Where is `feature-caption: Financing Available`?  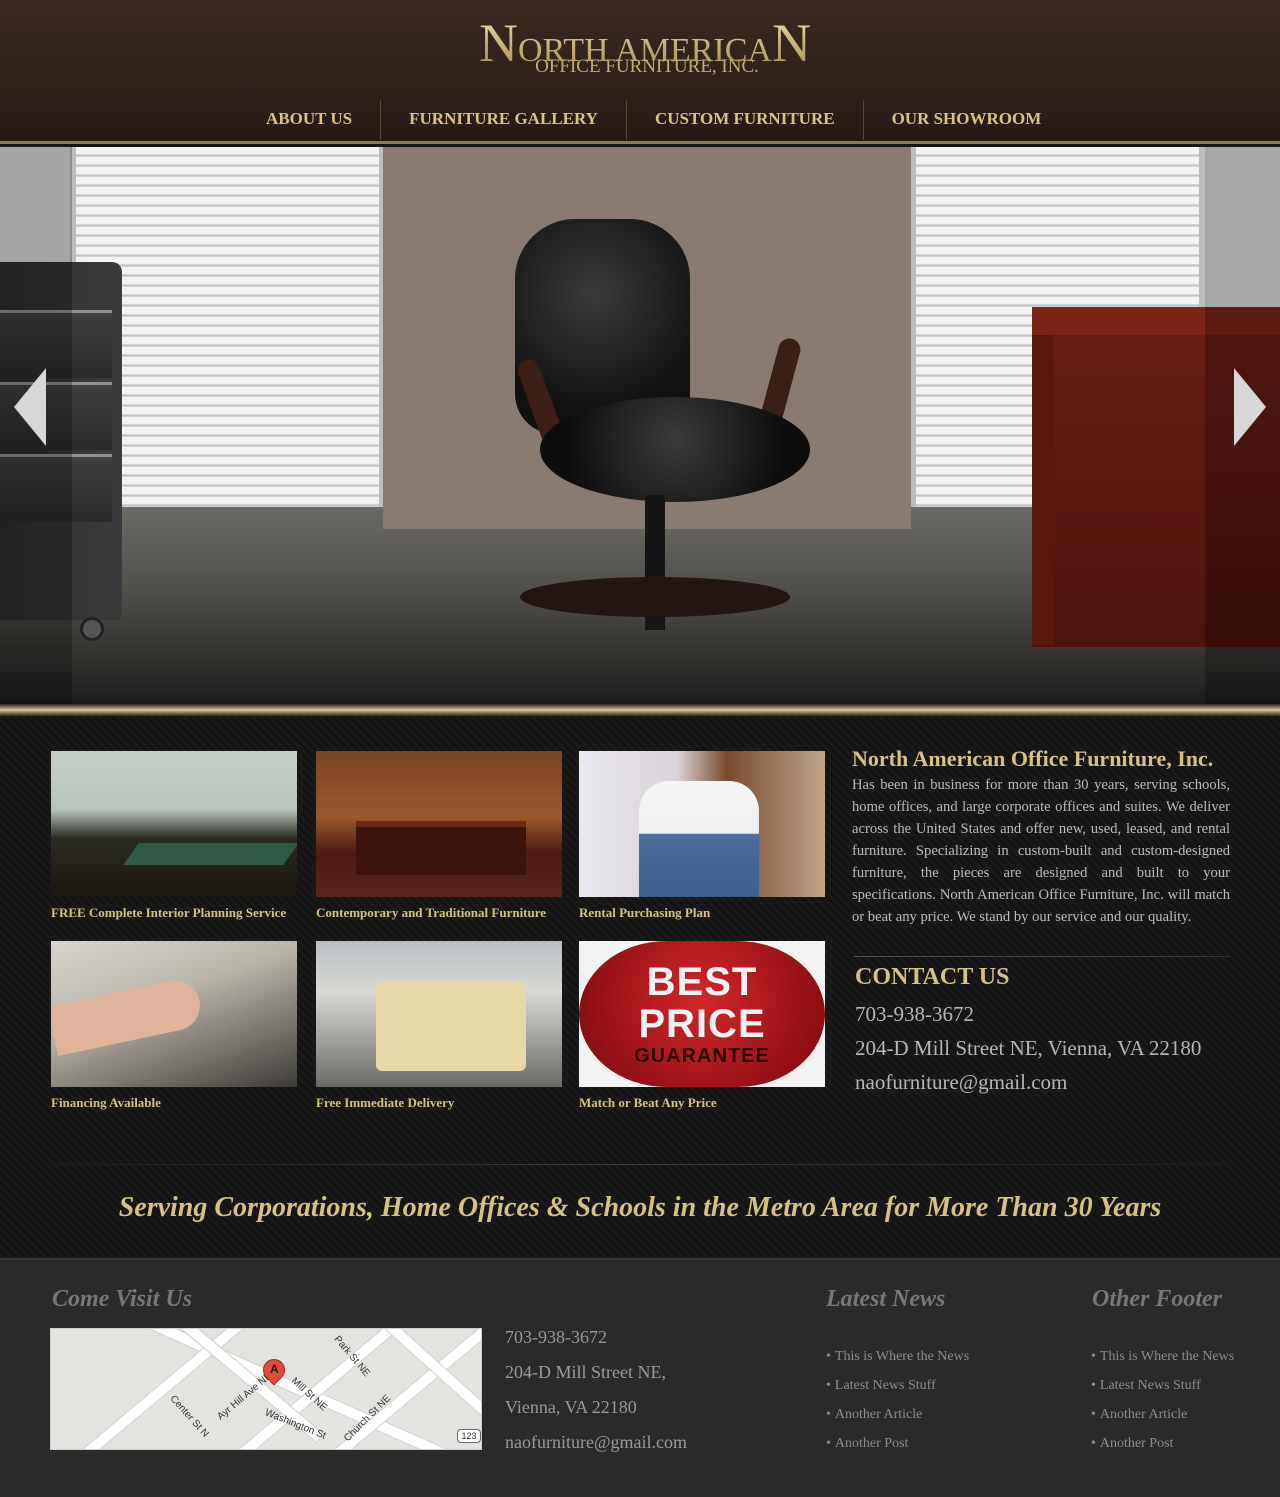 feature-caption: Financing Available is located at coordinates (174, 1103).